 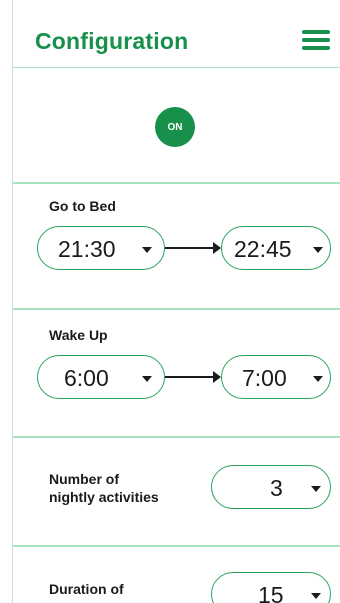 What do you see at coordinates (263, 249) in the screenshot?
I see `bed-to-value: 22:45` at bounding box center [263, 249].